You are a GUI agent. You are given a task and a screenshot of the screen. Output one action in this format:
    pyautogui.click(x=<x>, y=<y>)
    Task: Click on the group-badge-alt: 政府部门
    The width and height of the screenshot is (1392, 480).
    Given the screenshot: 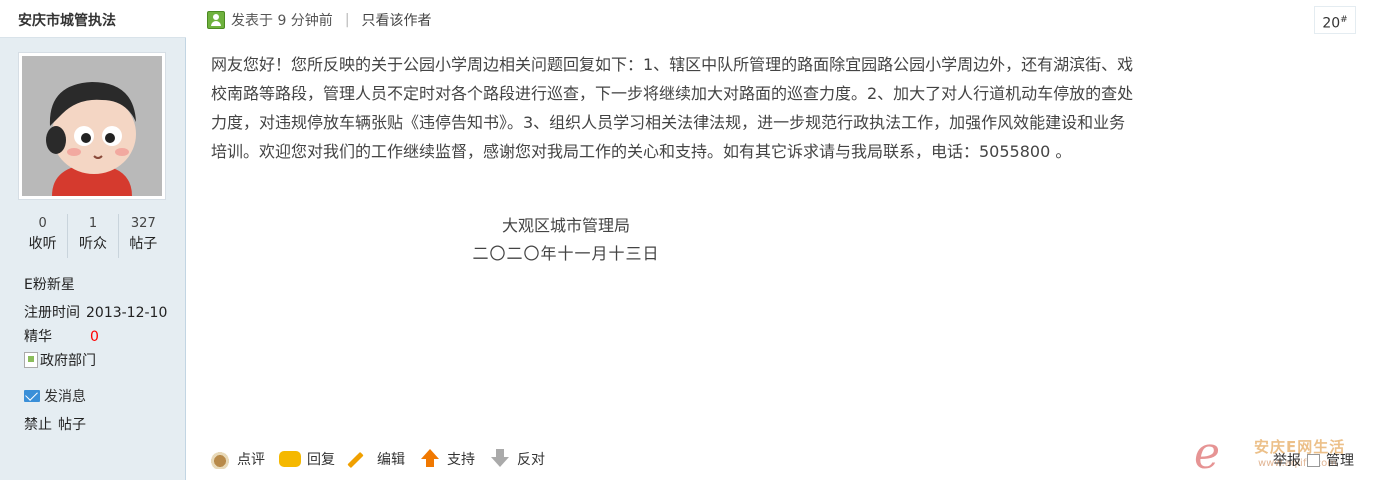 What is the action you would take?
    pyautogui.click(x=68, y=361)
    